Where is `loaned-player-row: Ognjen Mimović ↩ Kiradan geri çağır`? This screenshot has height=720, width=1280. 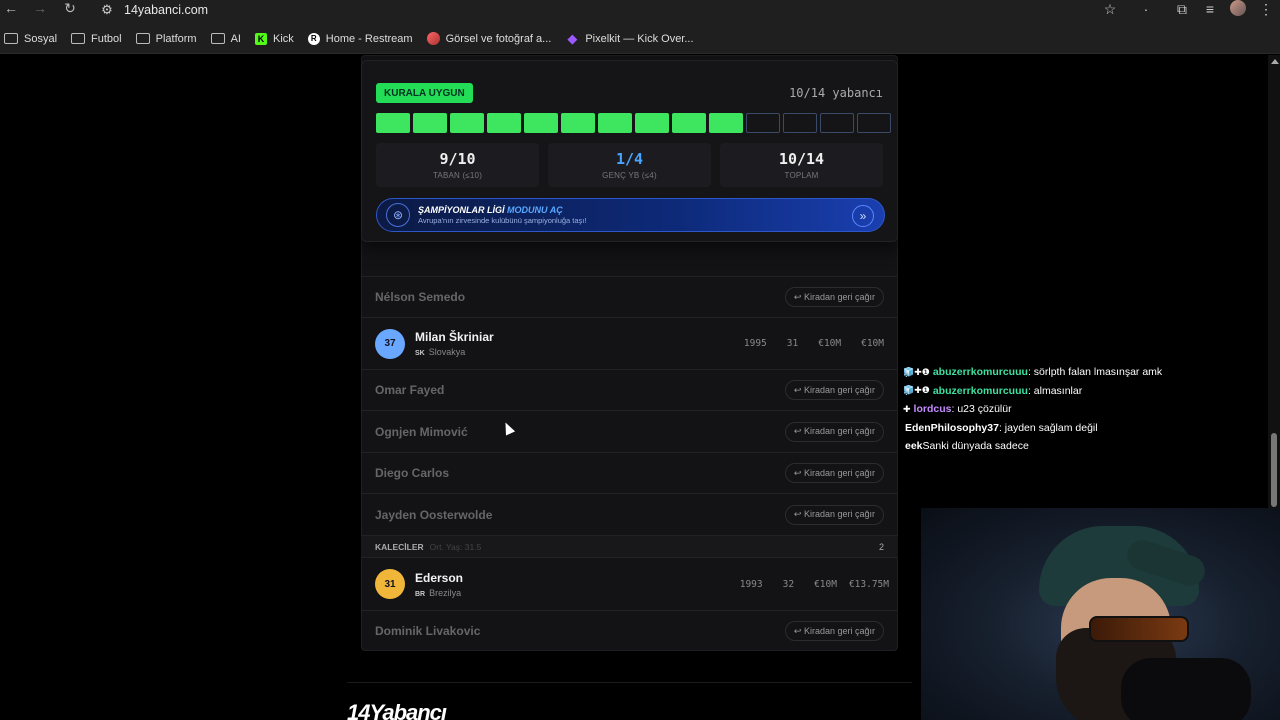
loaned-player-row: Ognjen Mimović ↩ Kiradan geri çağır is located at coordinates (629, 431).